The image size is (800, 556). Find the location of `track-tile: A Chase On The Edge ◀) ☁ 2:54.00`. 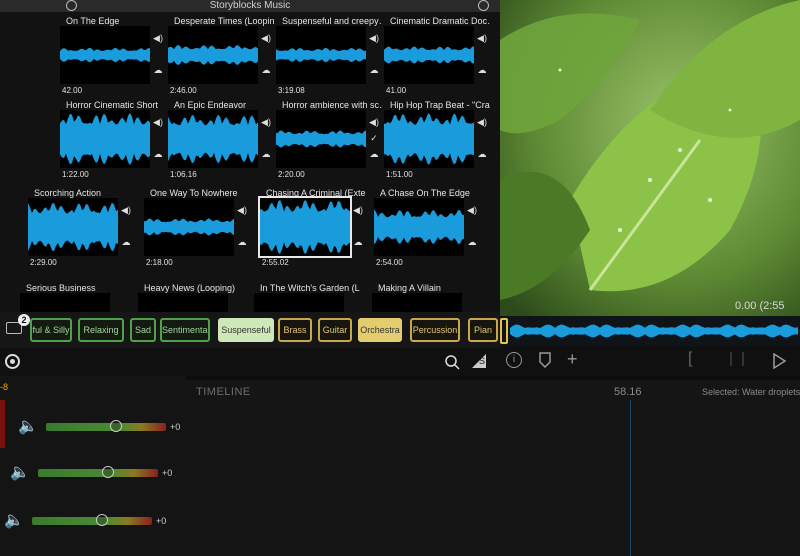

track-tile: A Chase On The Edge ◀) ☁ 2:54.00 is located at coordinates (426, 228).